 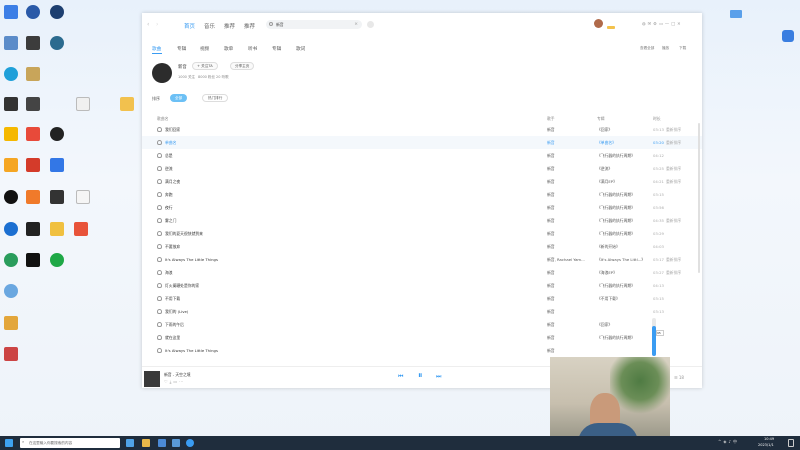 I want to click on windows-icon, so click(x=9, y=443).